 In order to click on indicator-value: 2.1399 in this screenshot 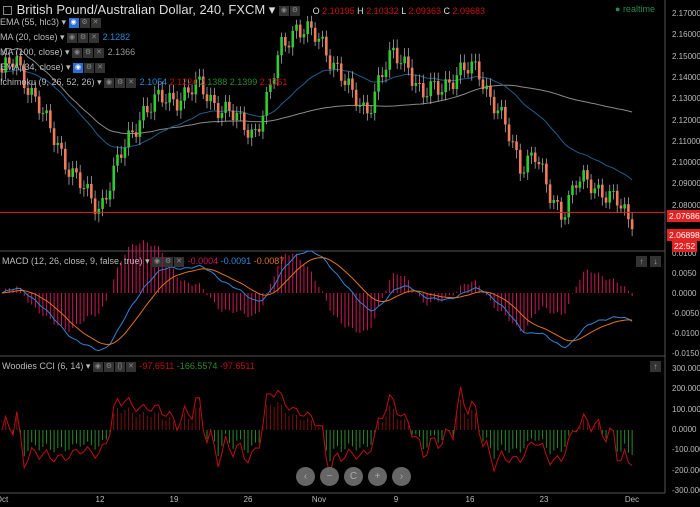, I will do `click(243, 82)`.